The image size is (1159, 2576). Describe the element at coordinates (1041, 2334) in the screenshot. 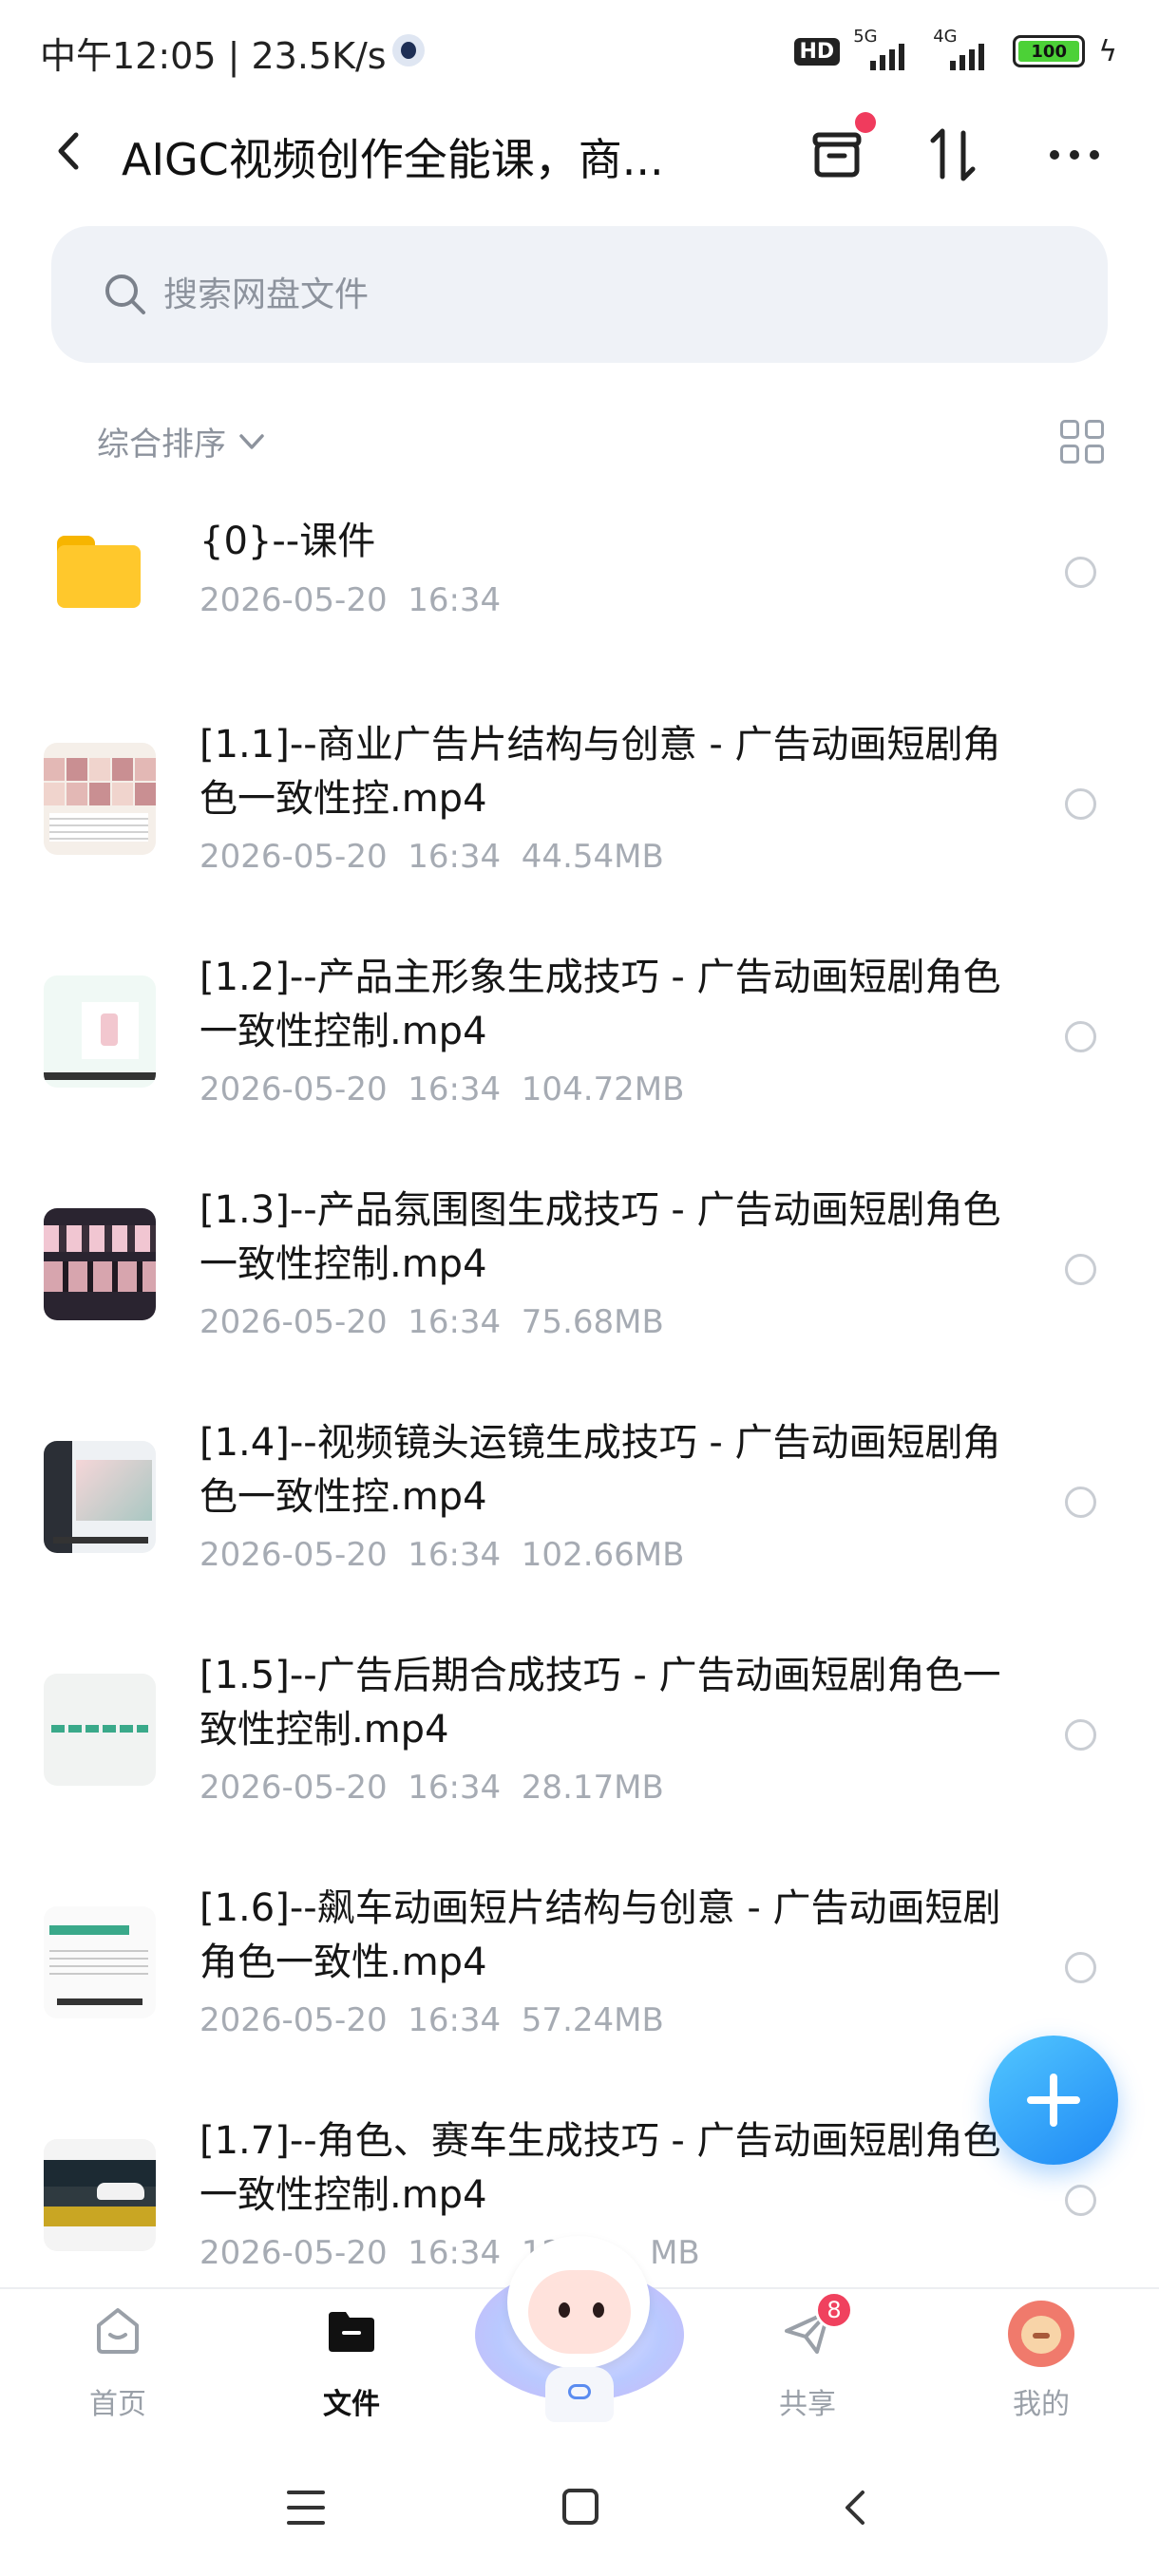

I see `avatar` at that location.